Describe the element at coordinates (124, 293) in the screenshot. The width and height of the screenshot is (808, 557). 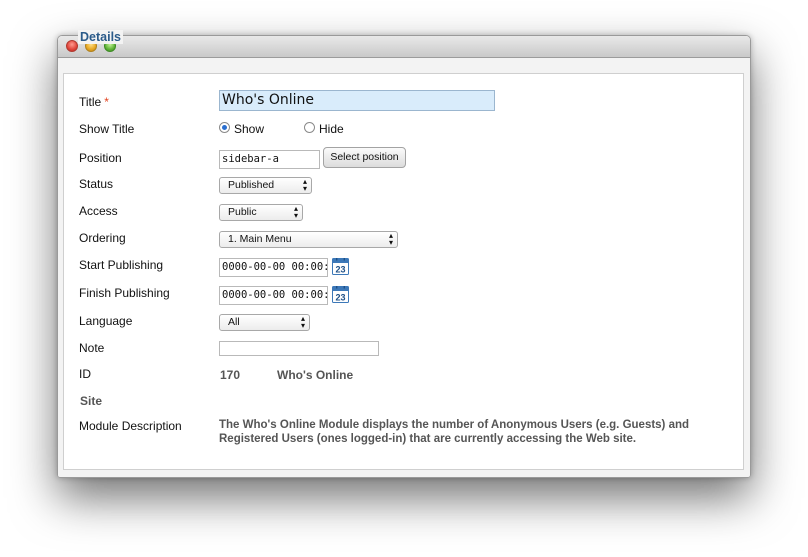
I see `finish-publishing-label: Finish Publishing` at that location.